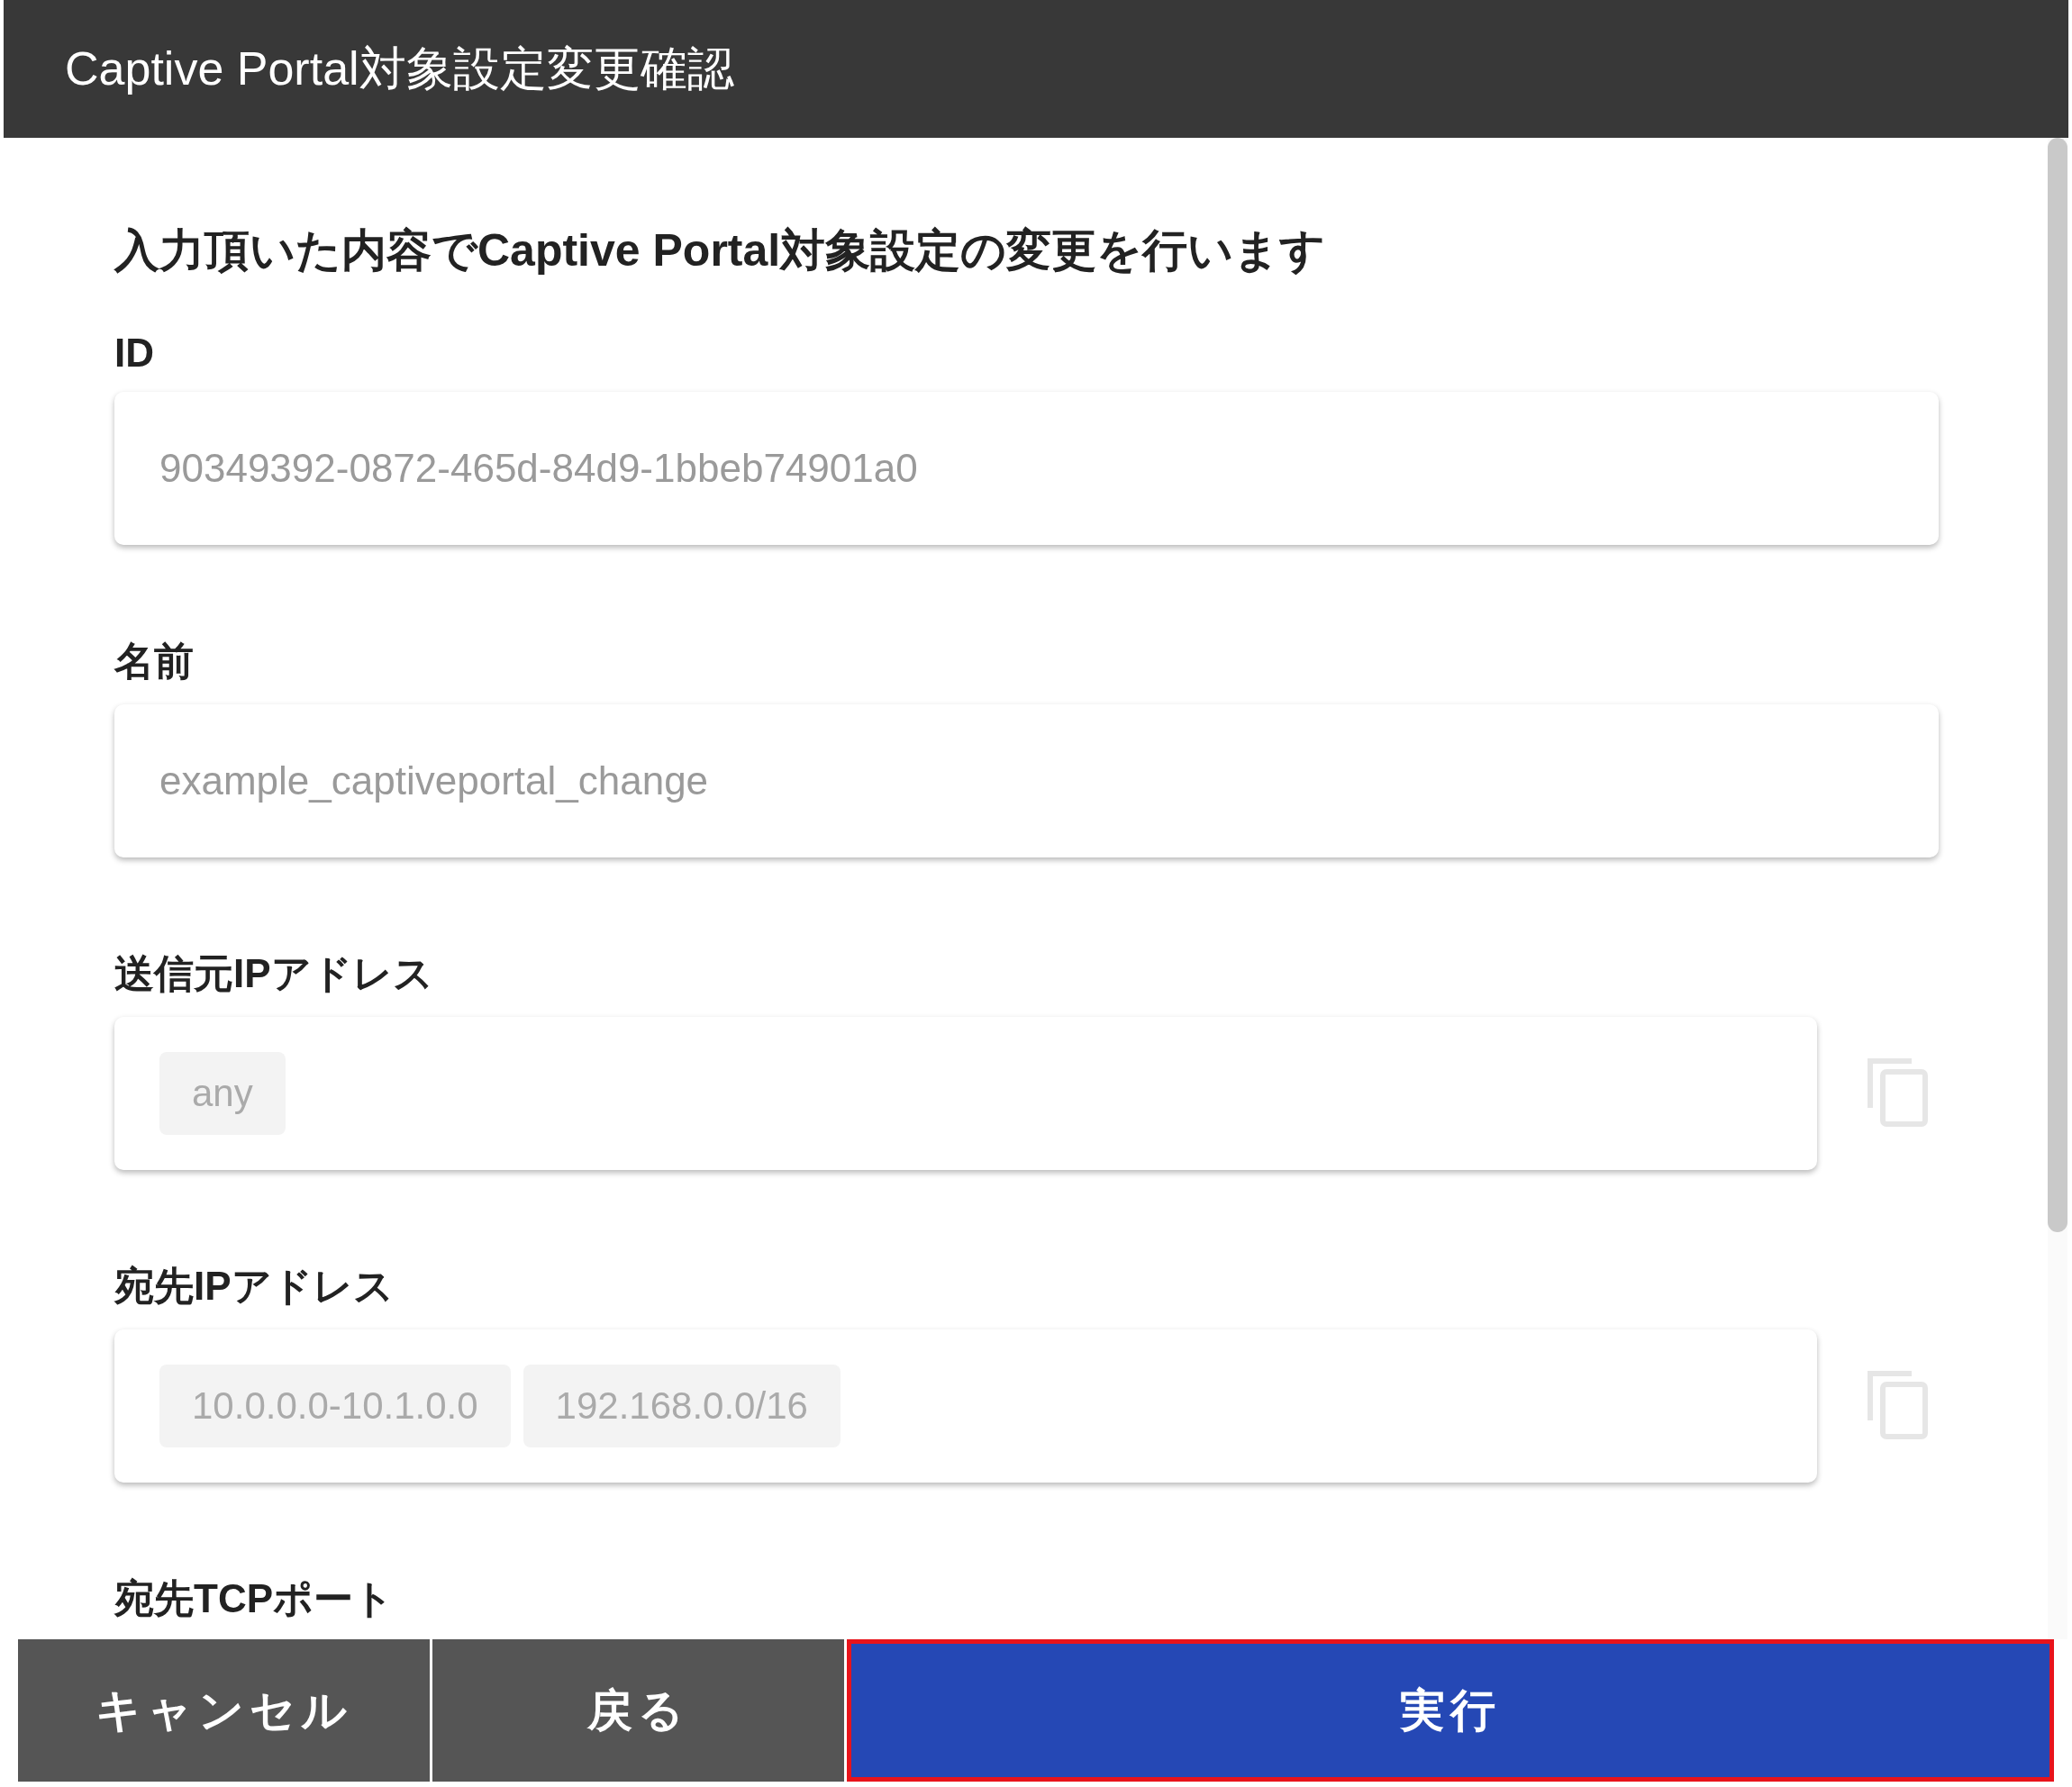  I want to click on dialog-title: Captive Portal対象設定変更確認, so click(399, 68).